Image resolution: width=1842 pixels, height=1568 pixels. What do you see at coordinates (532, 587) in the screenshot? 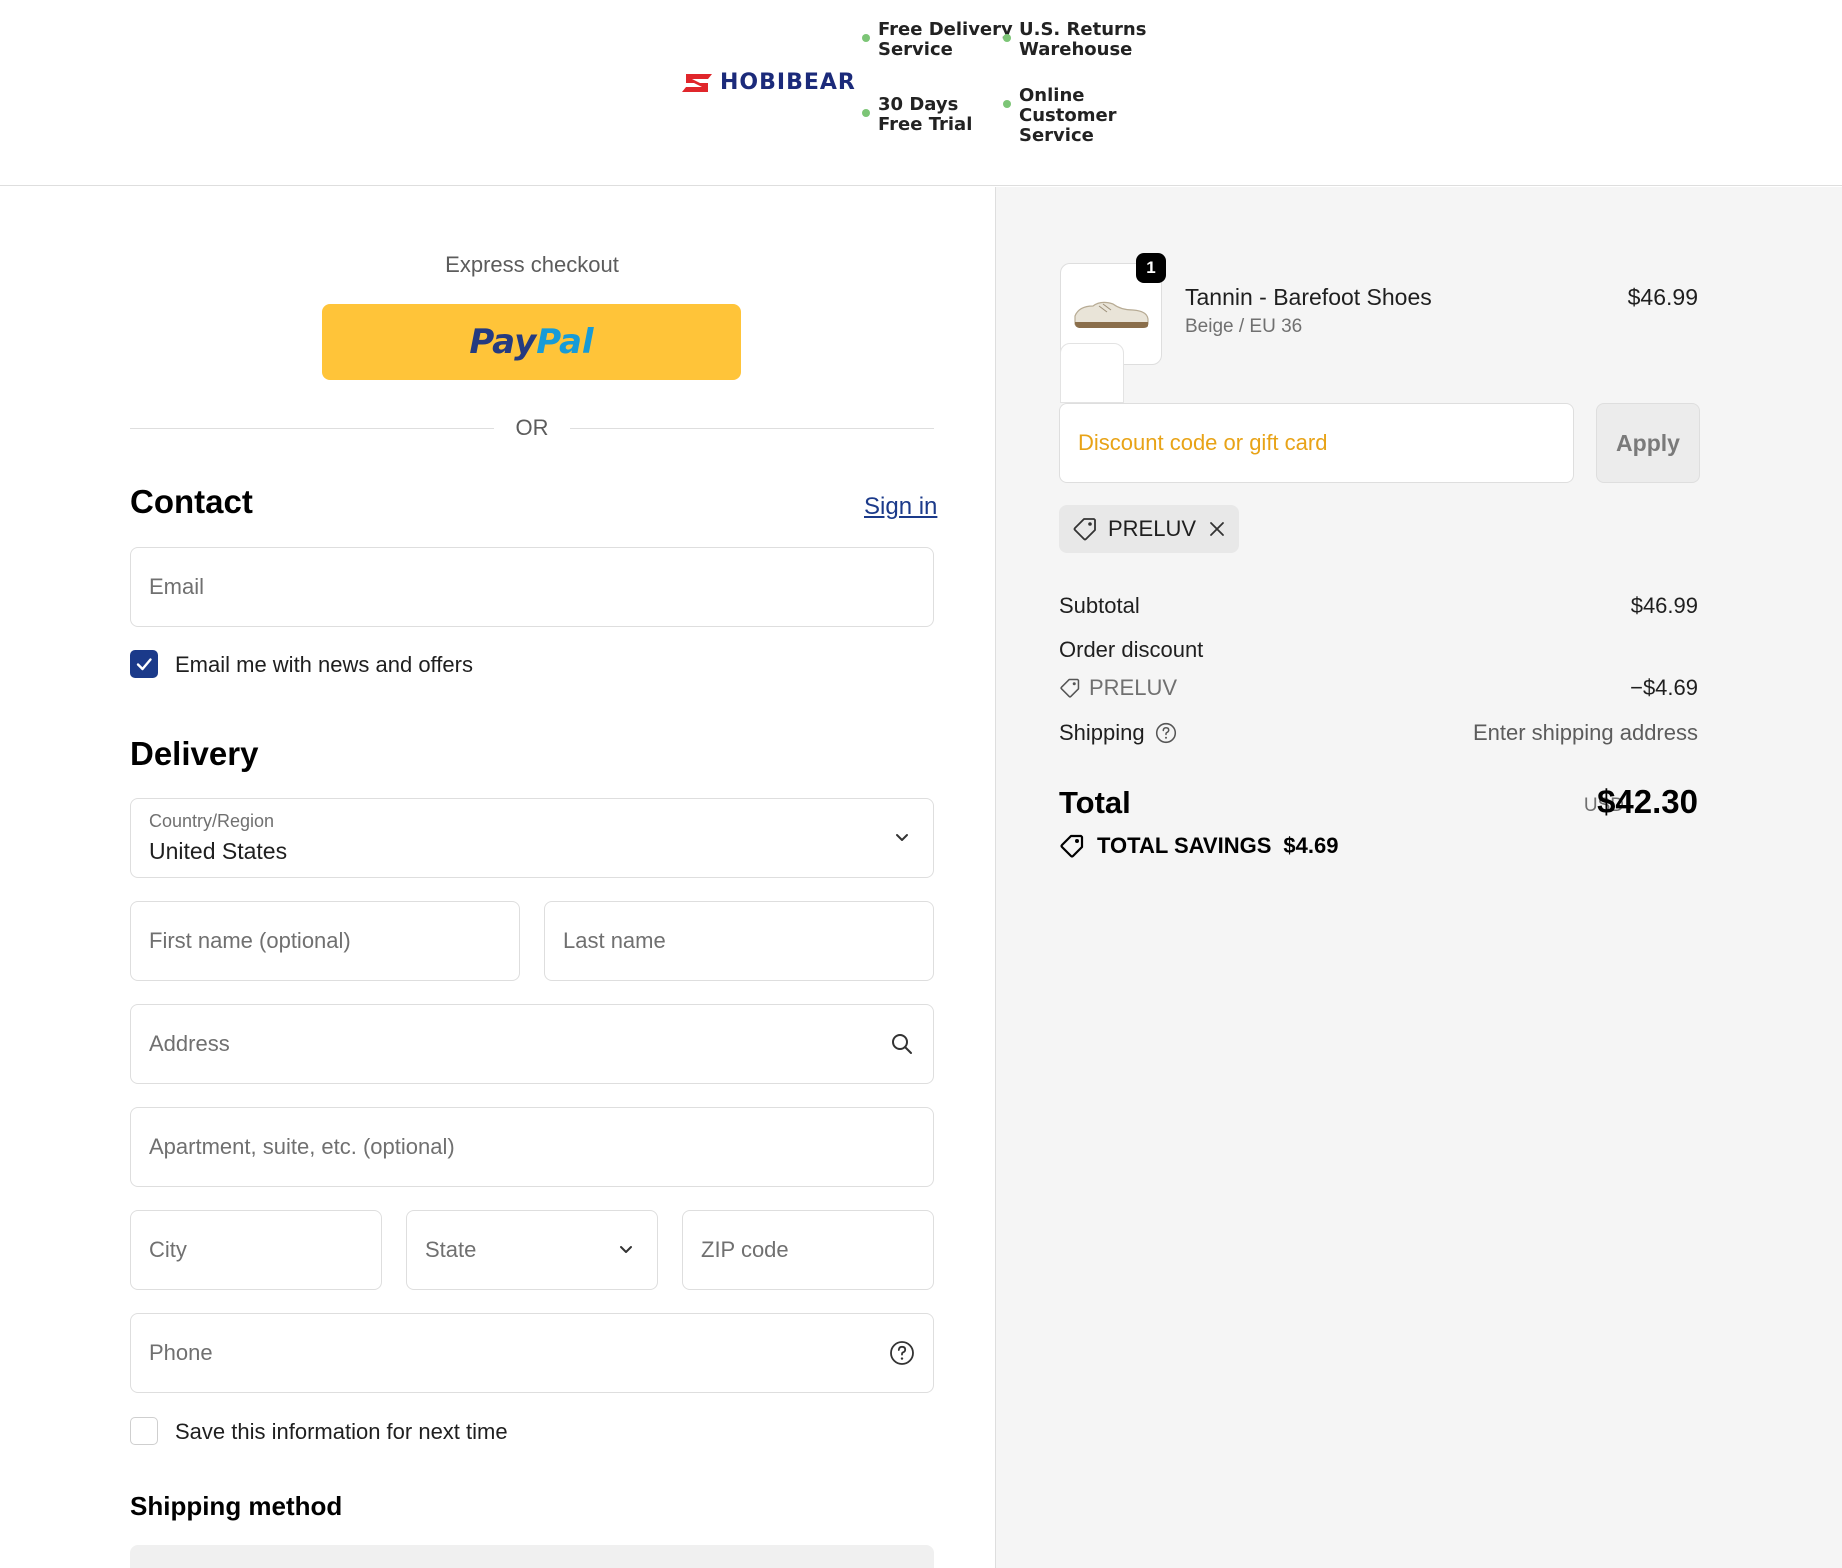
I see `email-field: Email` at bounding box center [532, 587].